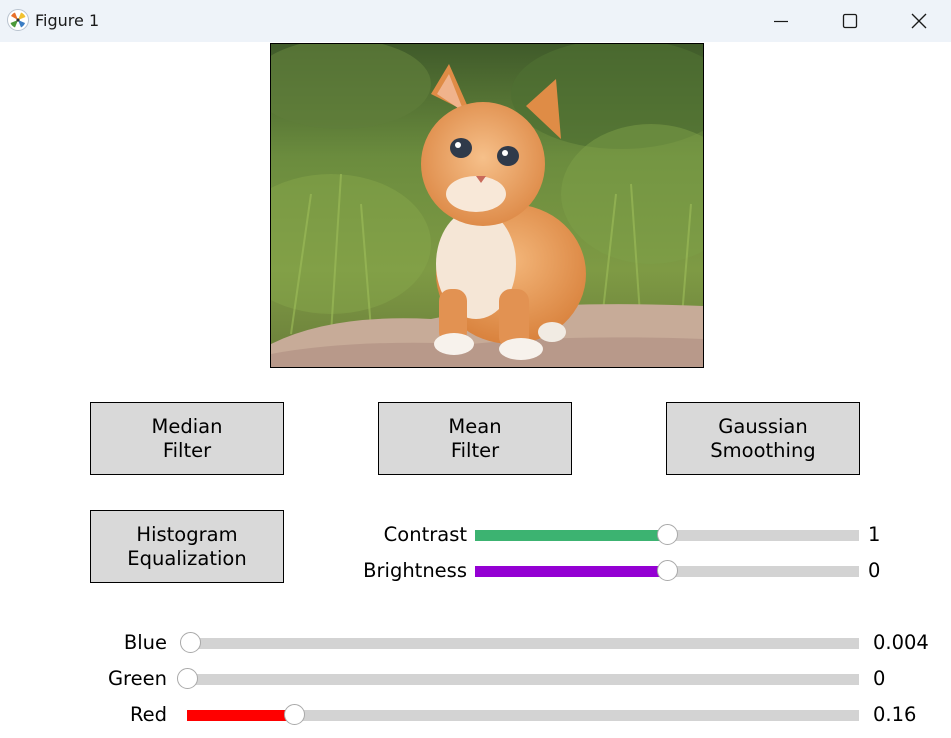 This screenshot has height=738, width=951. Describe the element at coordinates (145, 642) in the screenshot. I see `blue-label: Blue` at that location.